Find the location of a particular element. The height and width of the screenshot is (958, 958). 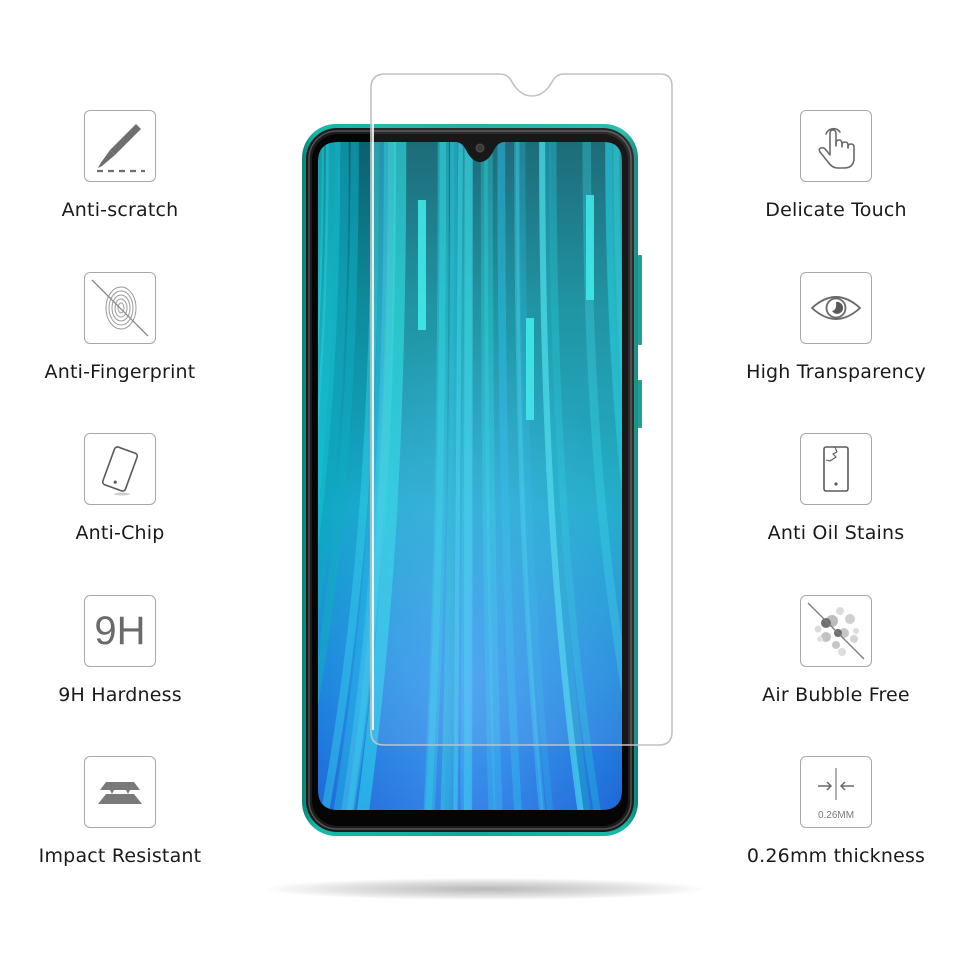

9h-icon-text: 9H is located at coordinates (120, 631).